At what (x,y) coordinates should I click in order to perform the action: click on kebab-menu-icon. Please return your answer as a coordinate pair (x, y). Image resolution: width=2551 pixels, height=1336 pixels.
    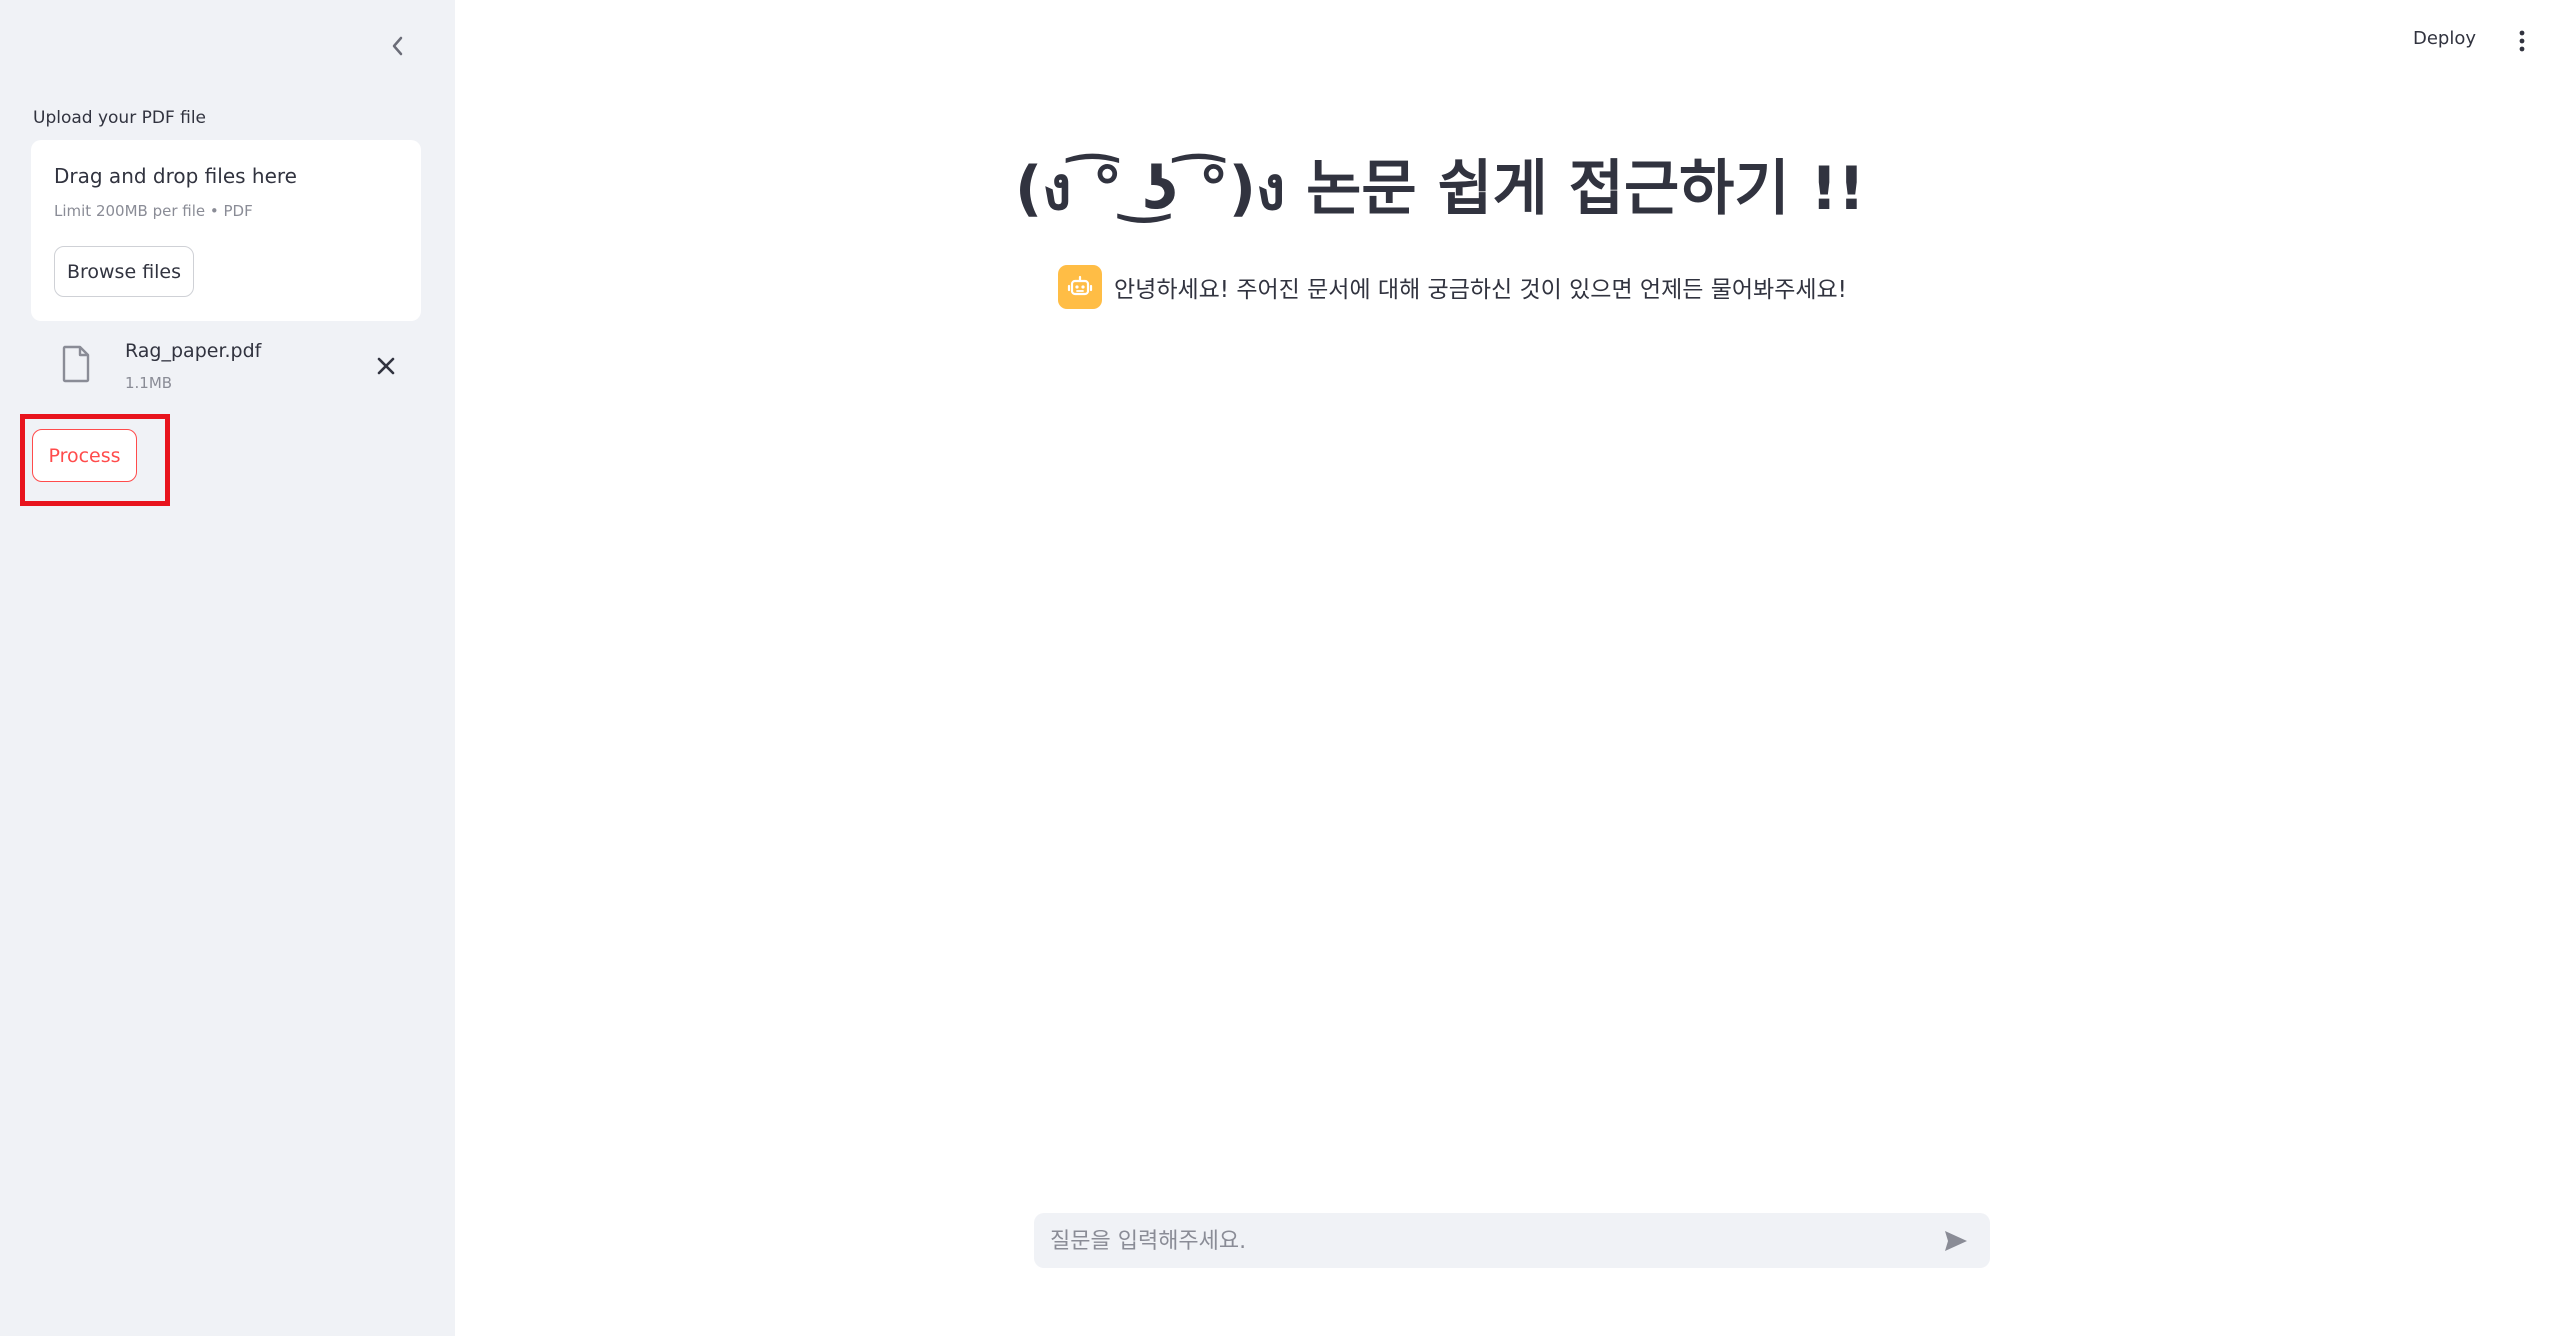
    Looking at the image, I should click on (2522, 41).